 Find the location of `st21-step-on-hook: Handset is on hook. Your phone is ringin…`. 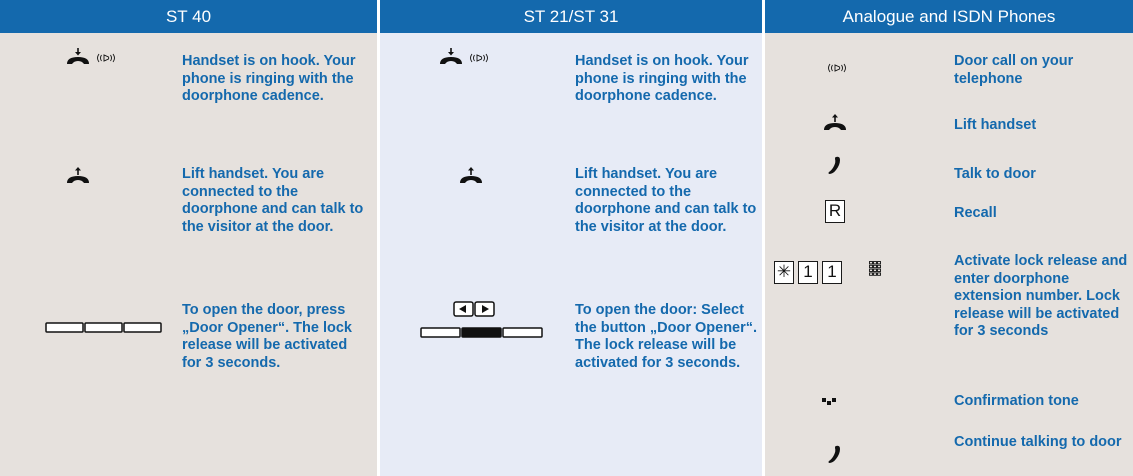

st21-step-on-hook: Handset is on hook. Your phone is ringin… is located at coordinates (662, 78).